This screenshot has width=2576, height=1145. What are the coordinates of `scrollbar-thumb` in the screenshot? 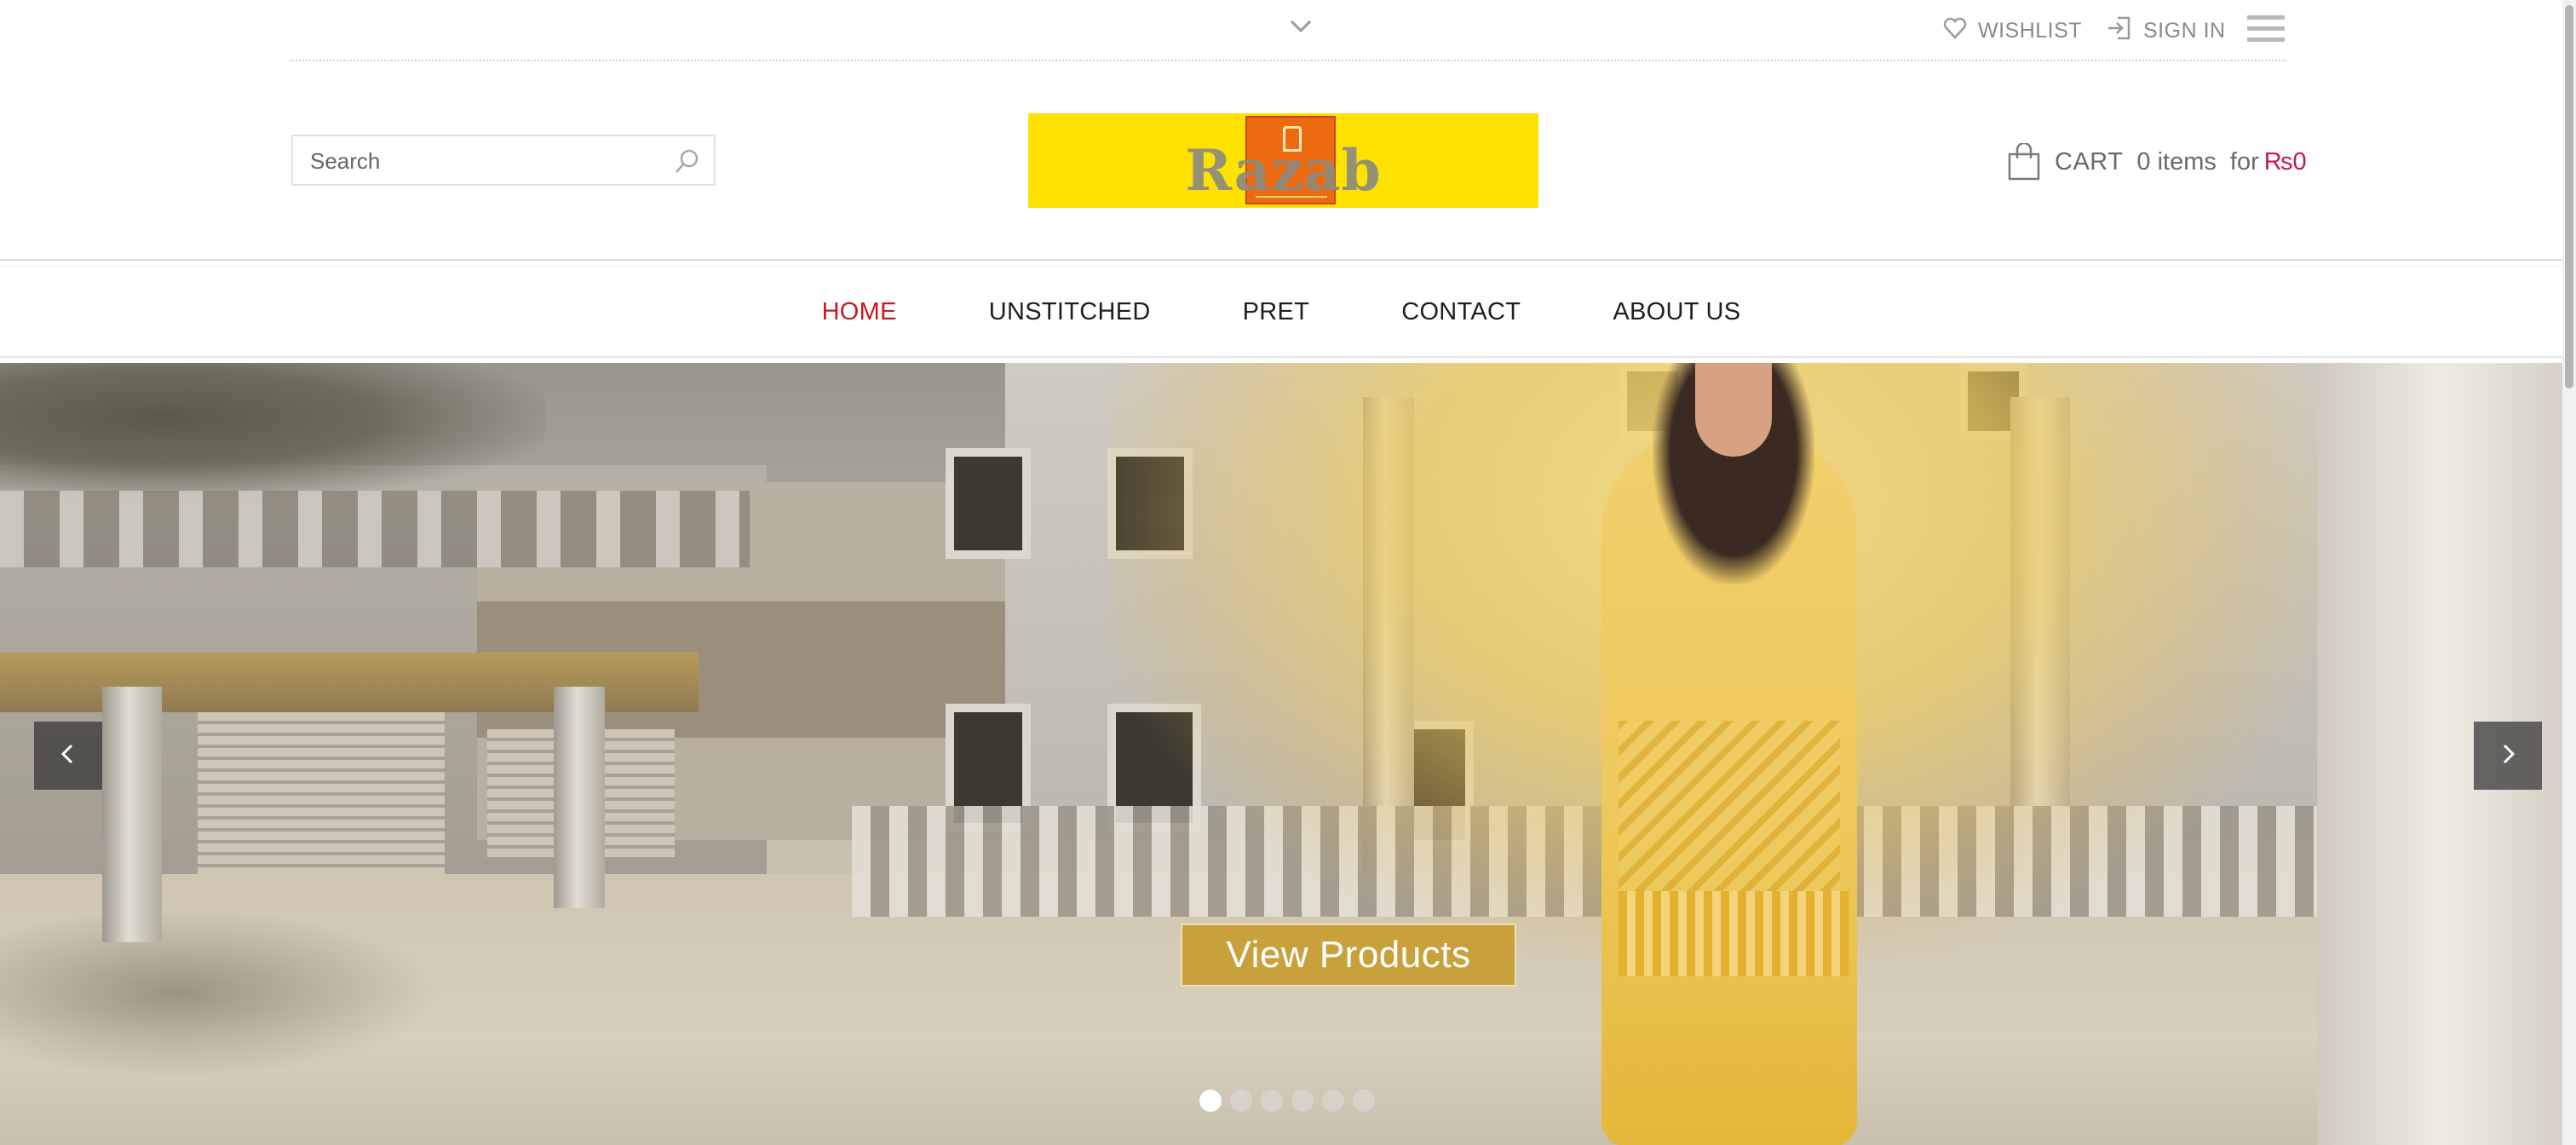 It's located at (2569, 196).